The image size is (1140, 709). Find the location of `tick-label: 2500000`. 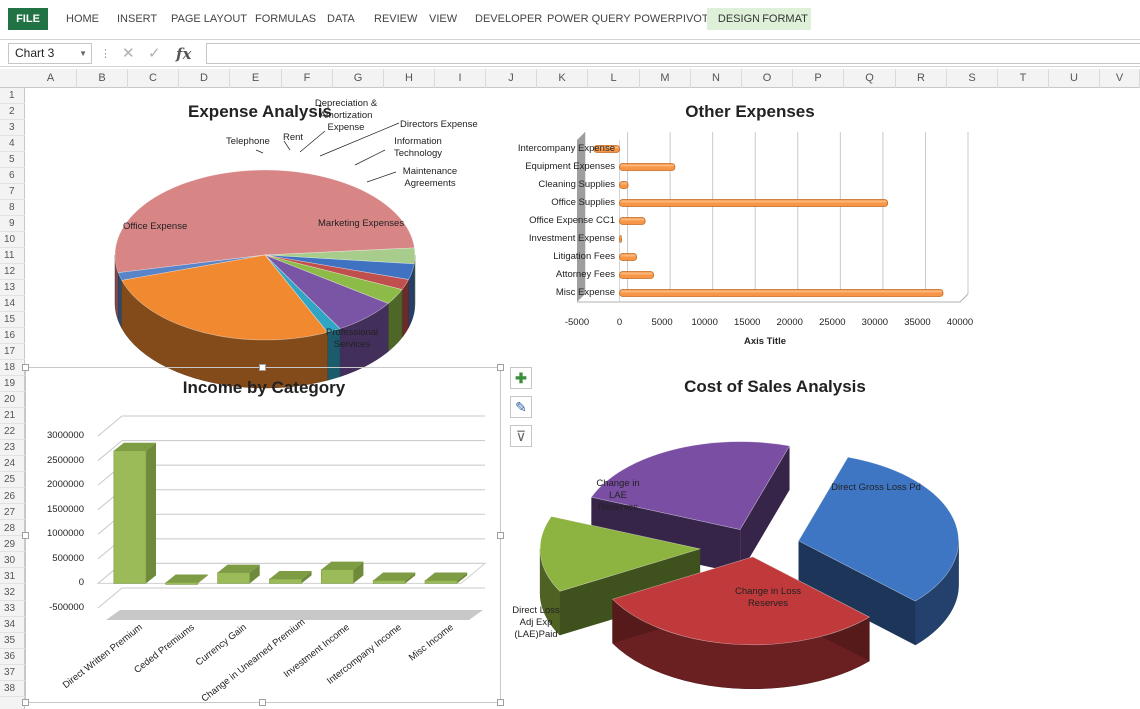

tick-label: 2500000 is located at coordinates (65, 460).